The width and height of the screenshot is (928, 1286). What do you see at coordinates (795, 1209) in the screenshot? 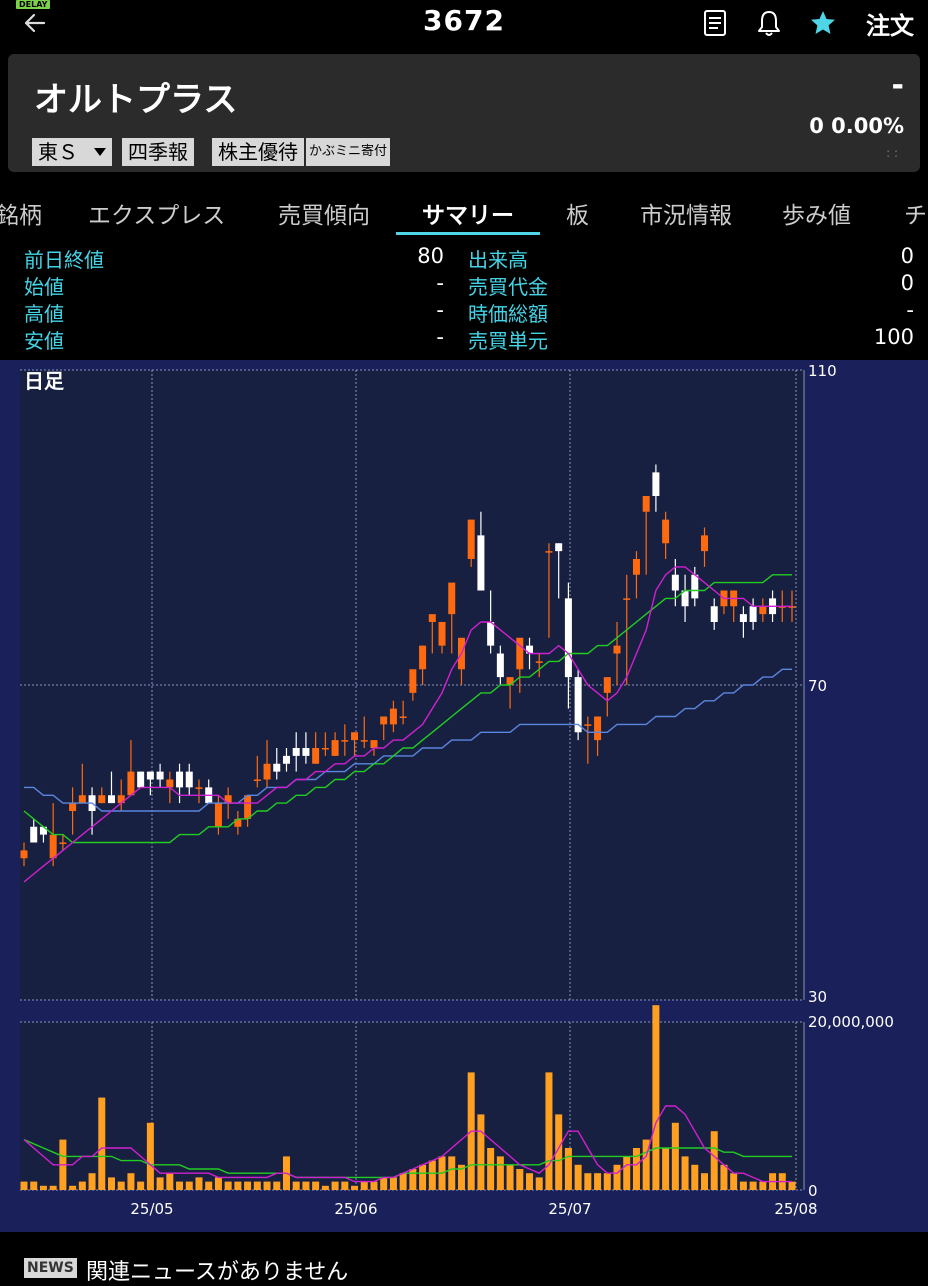
I see `x-tick-label: 25/08` at bounding box center [795, 1209].